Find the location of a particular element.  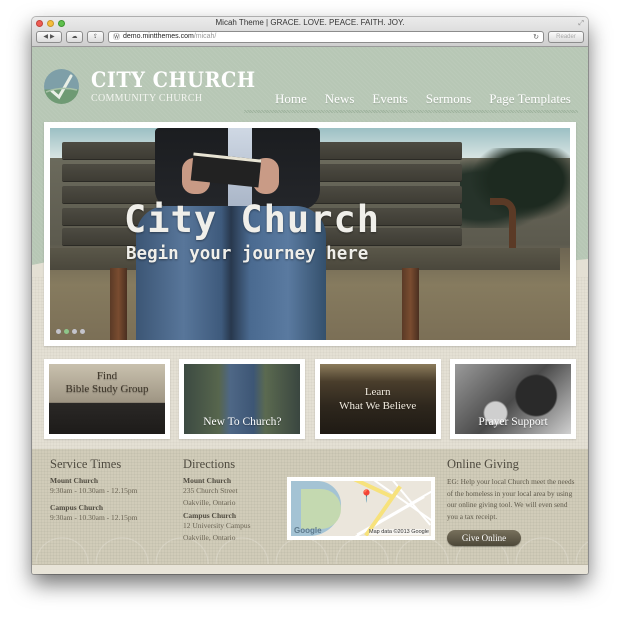

slide-subtitle: Begin your journey here is located at coordinates (247, 254).